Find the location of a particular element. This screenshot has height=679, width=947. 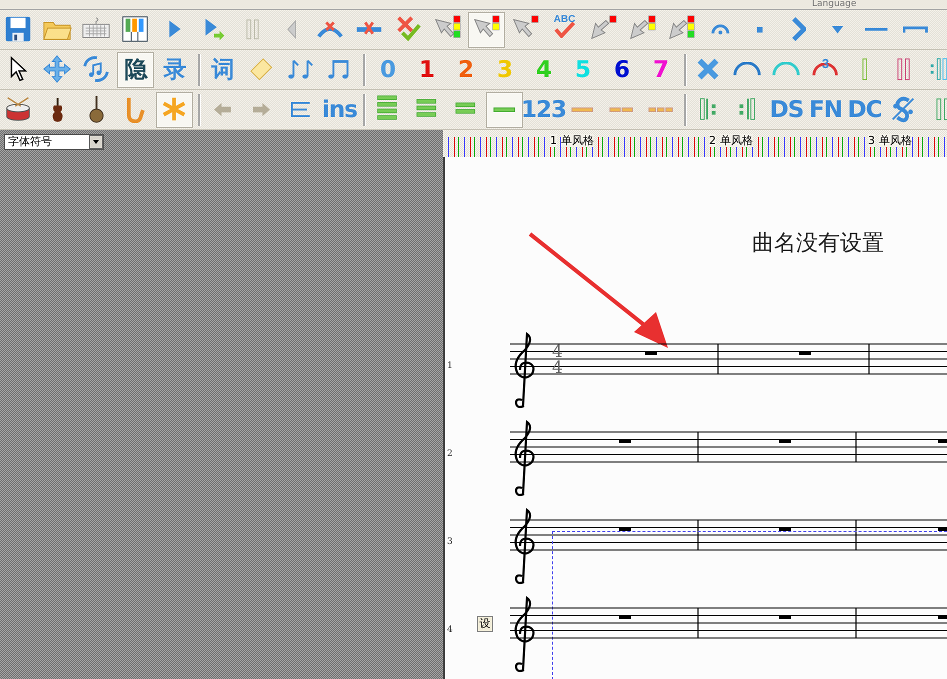

saxophone-icon is located at coordinates (135, 110).